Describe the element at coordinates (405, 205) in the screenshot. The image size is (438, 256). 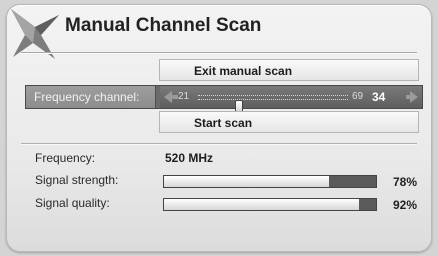
I see `signal-quality-value: 92%` at that location.